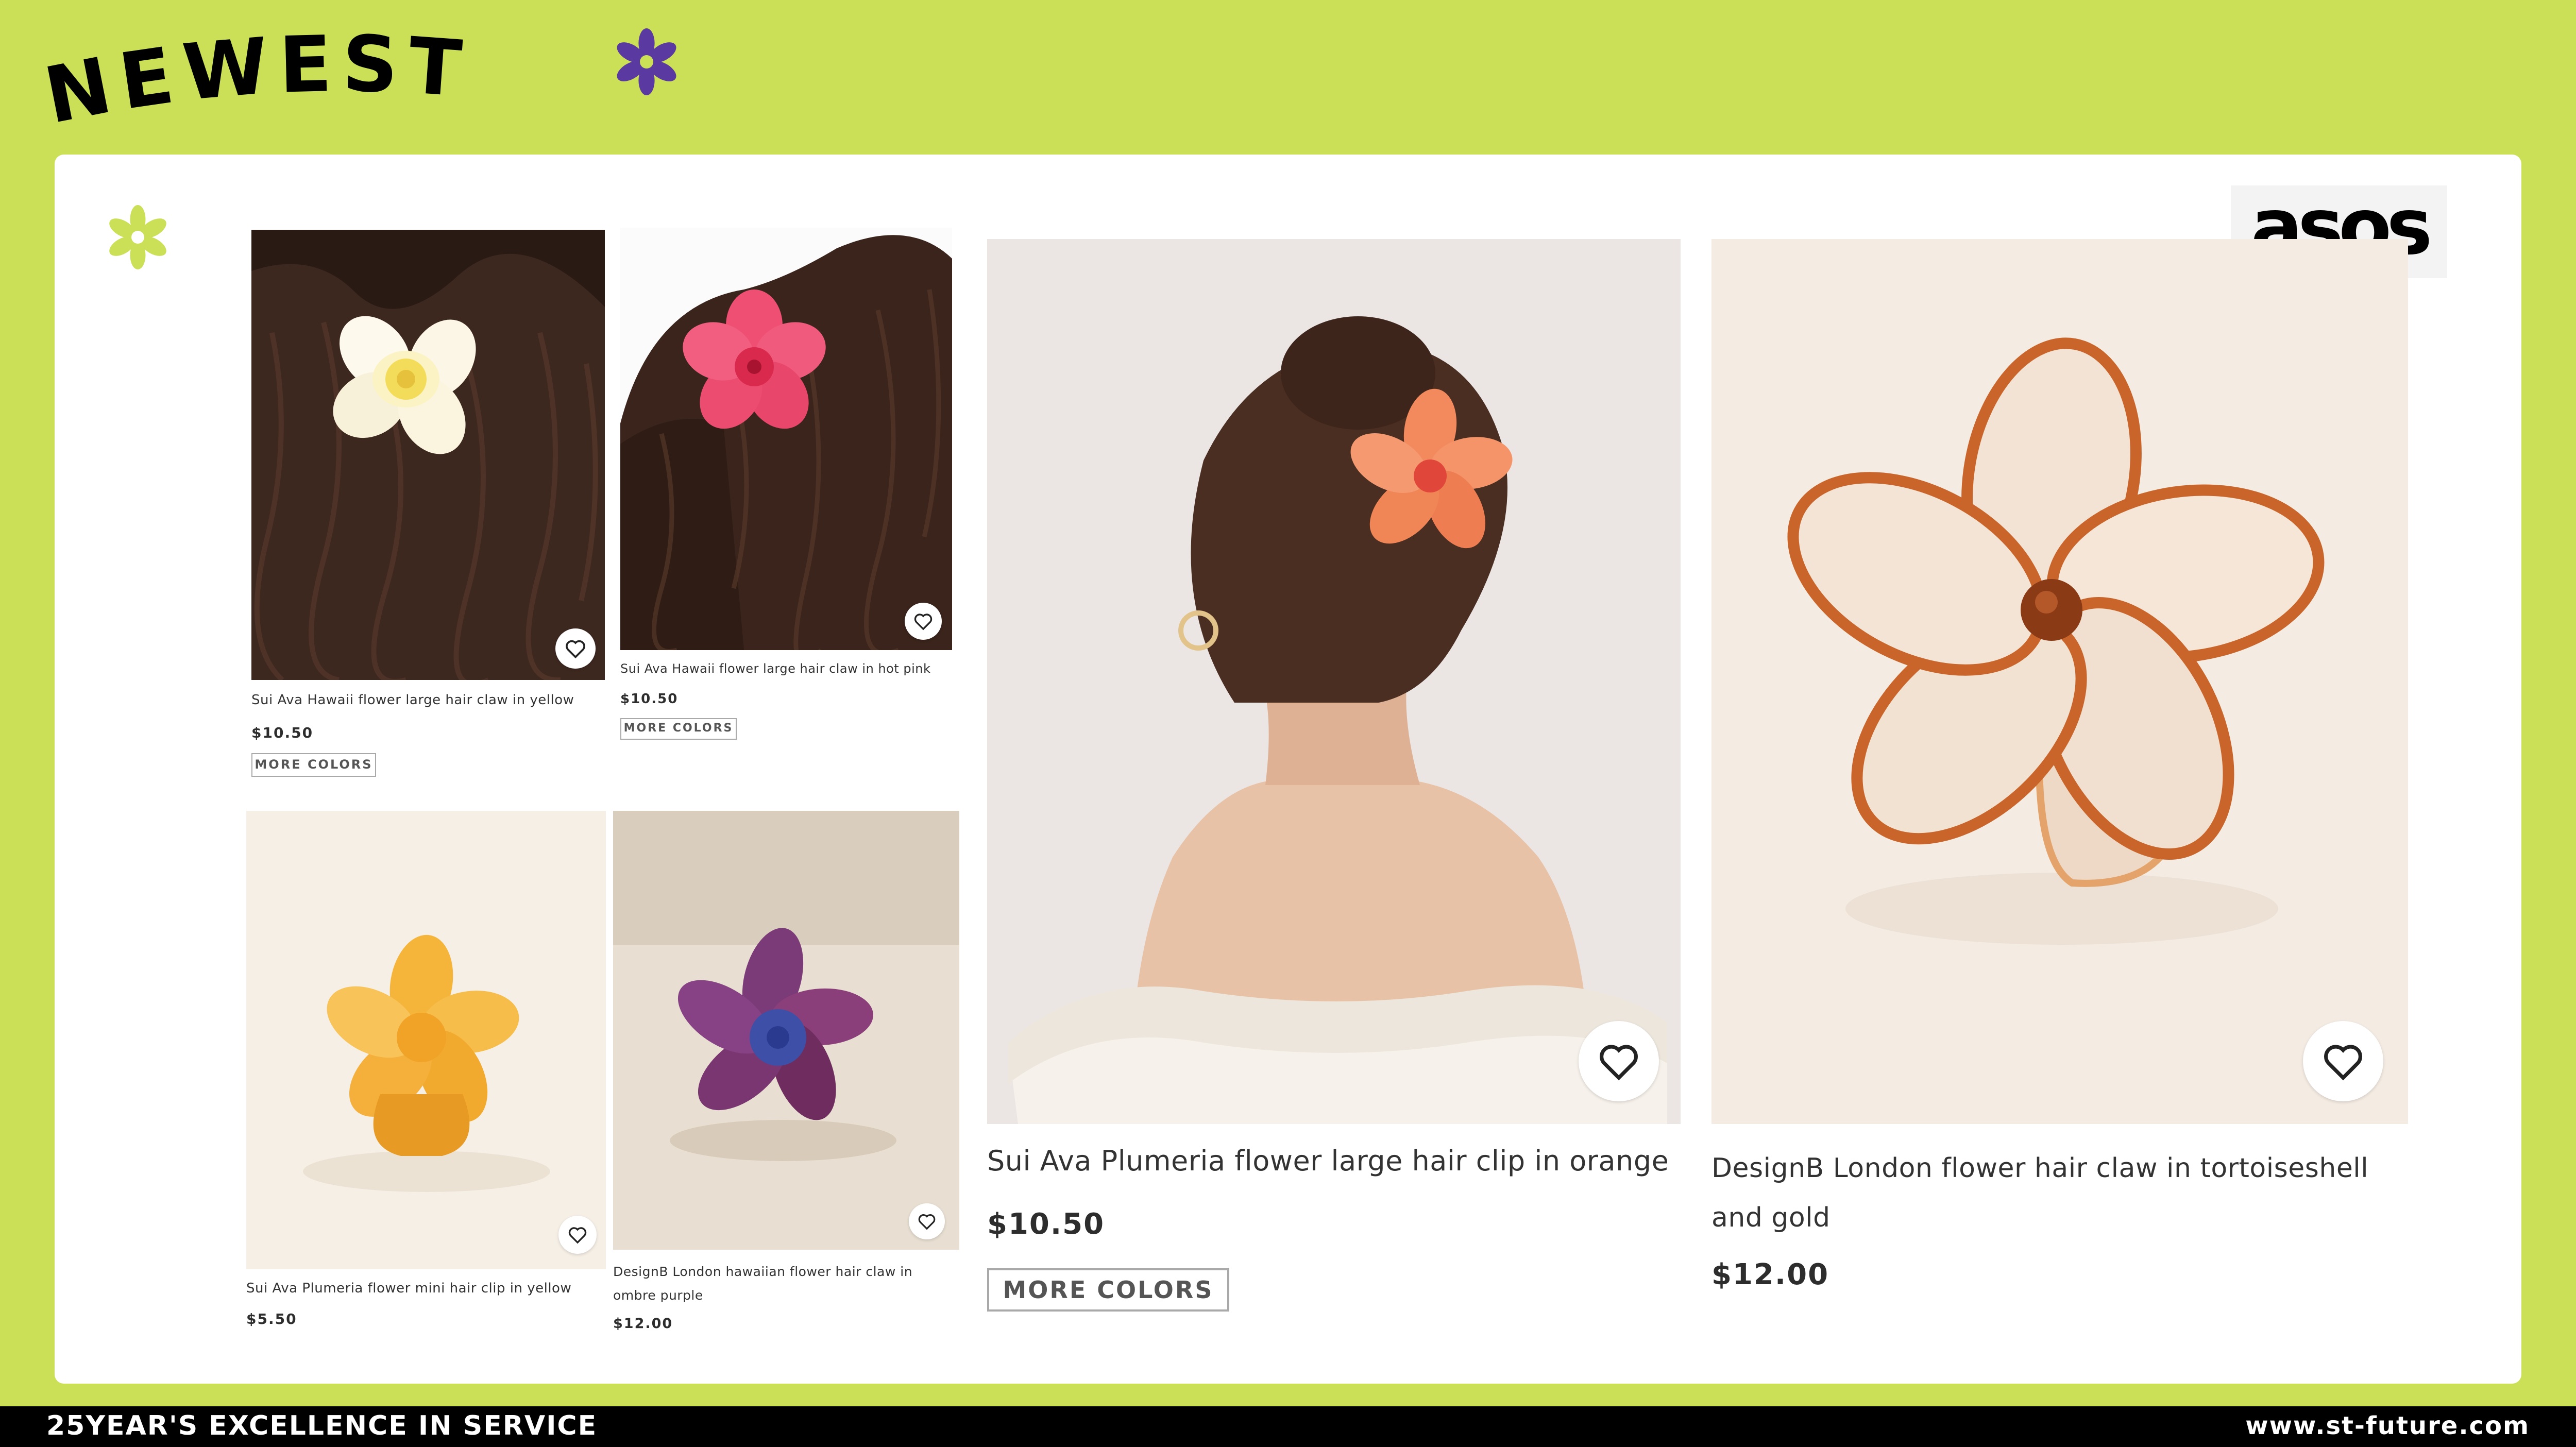  What do you see at coordinates (271, 1318) in the screenshot?
I see `product-price: $5.50` at bounding box center [271, 1318].